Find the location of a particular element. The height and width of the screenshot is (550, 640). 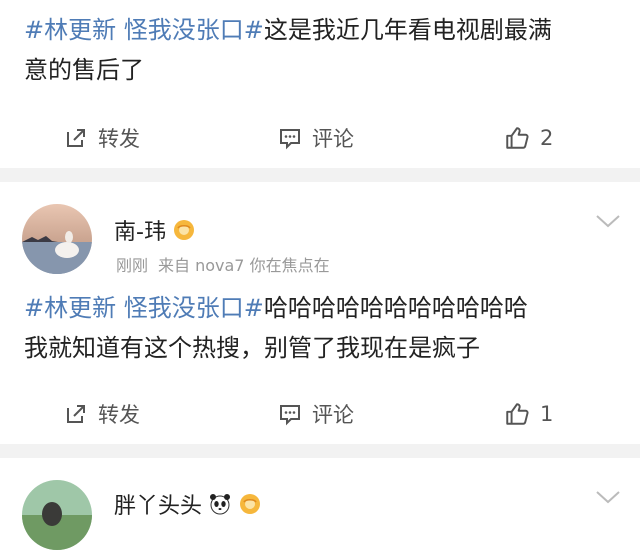

post-1-text-line2: 意的售后了 is located at coordinates (84, 70).